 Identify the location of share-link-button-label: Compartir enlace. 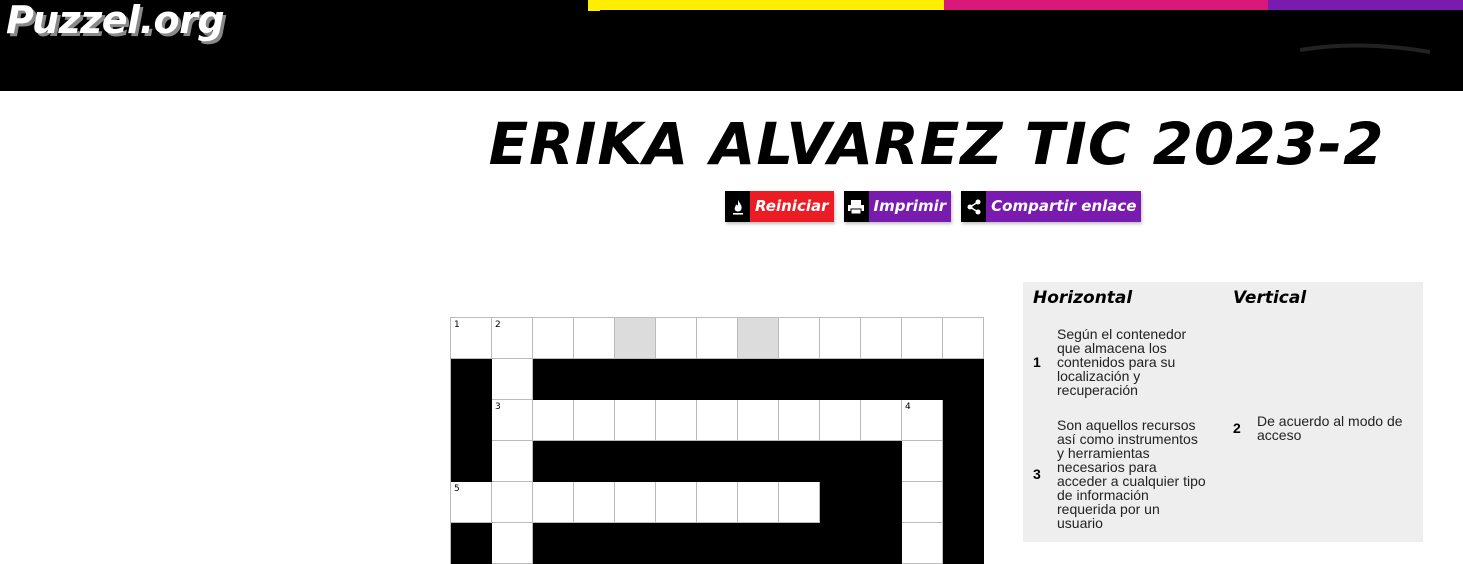
(1064, 206).